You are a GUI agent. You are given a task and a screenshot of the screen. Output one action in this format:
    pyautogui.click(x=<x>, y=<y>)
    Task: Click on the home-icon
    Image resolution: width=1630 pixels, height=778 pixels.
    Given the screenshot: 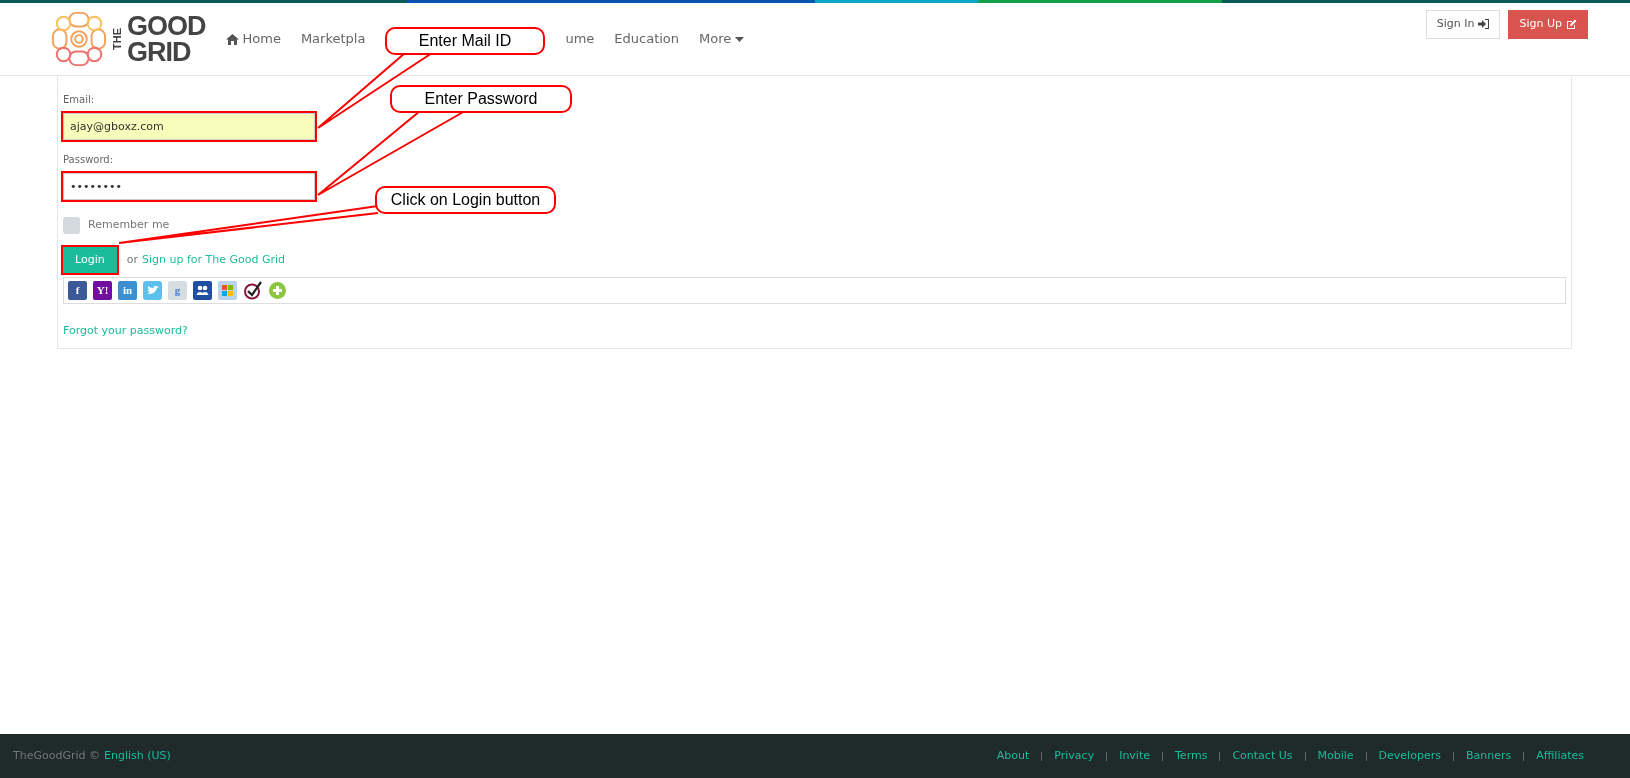 What is the action you would take?
    pyautogui.click(x=232, y=39)
    